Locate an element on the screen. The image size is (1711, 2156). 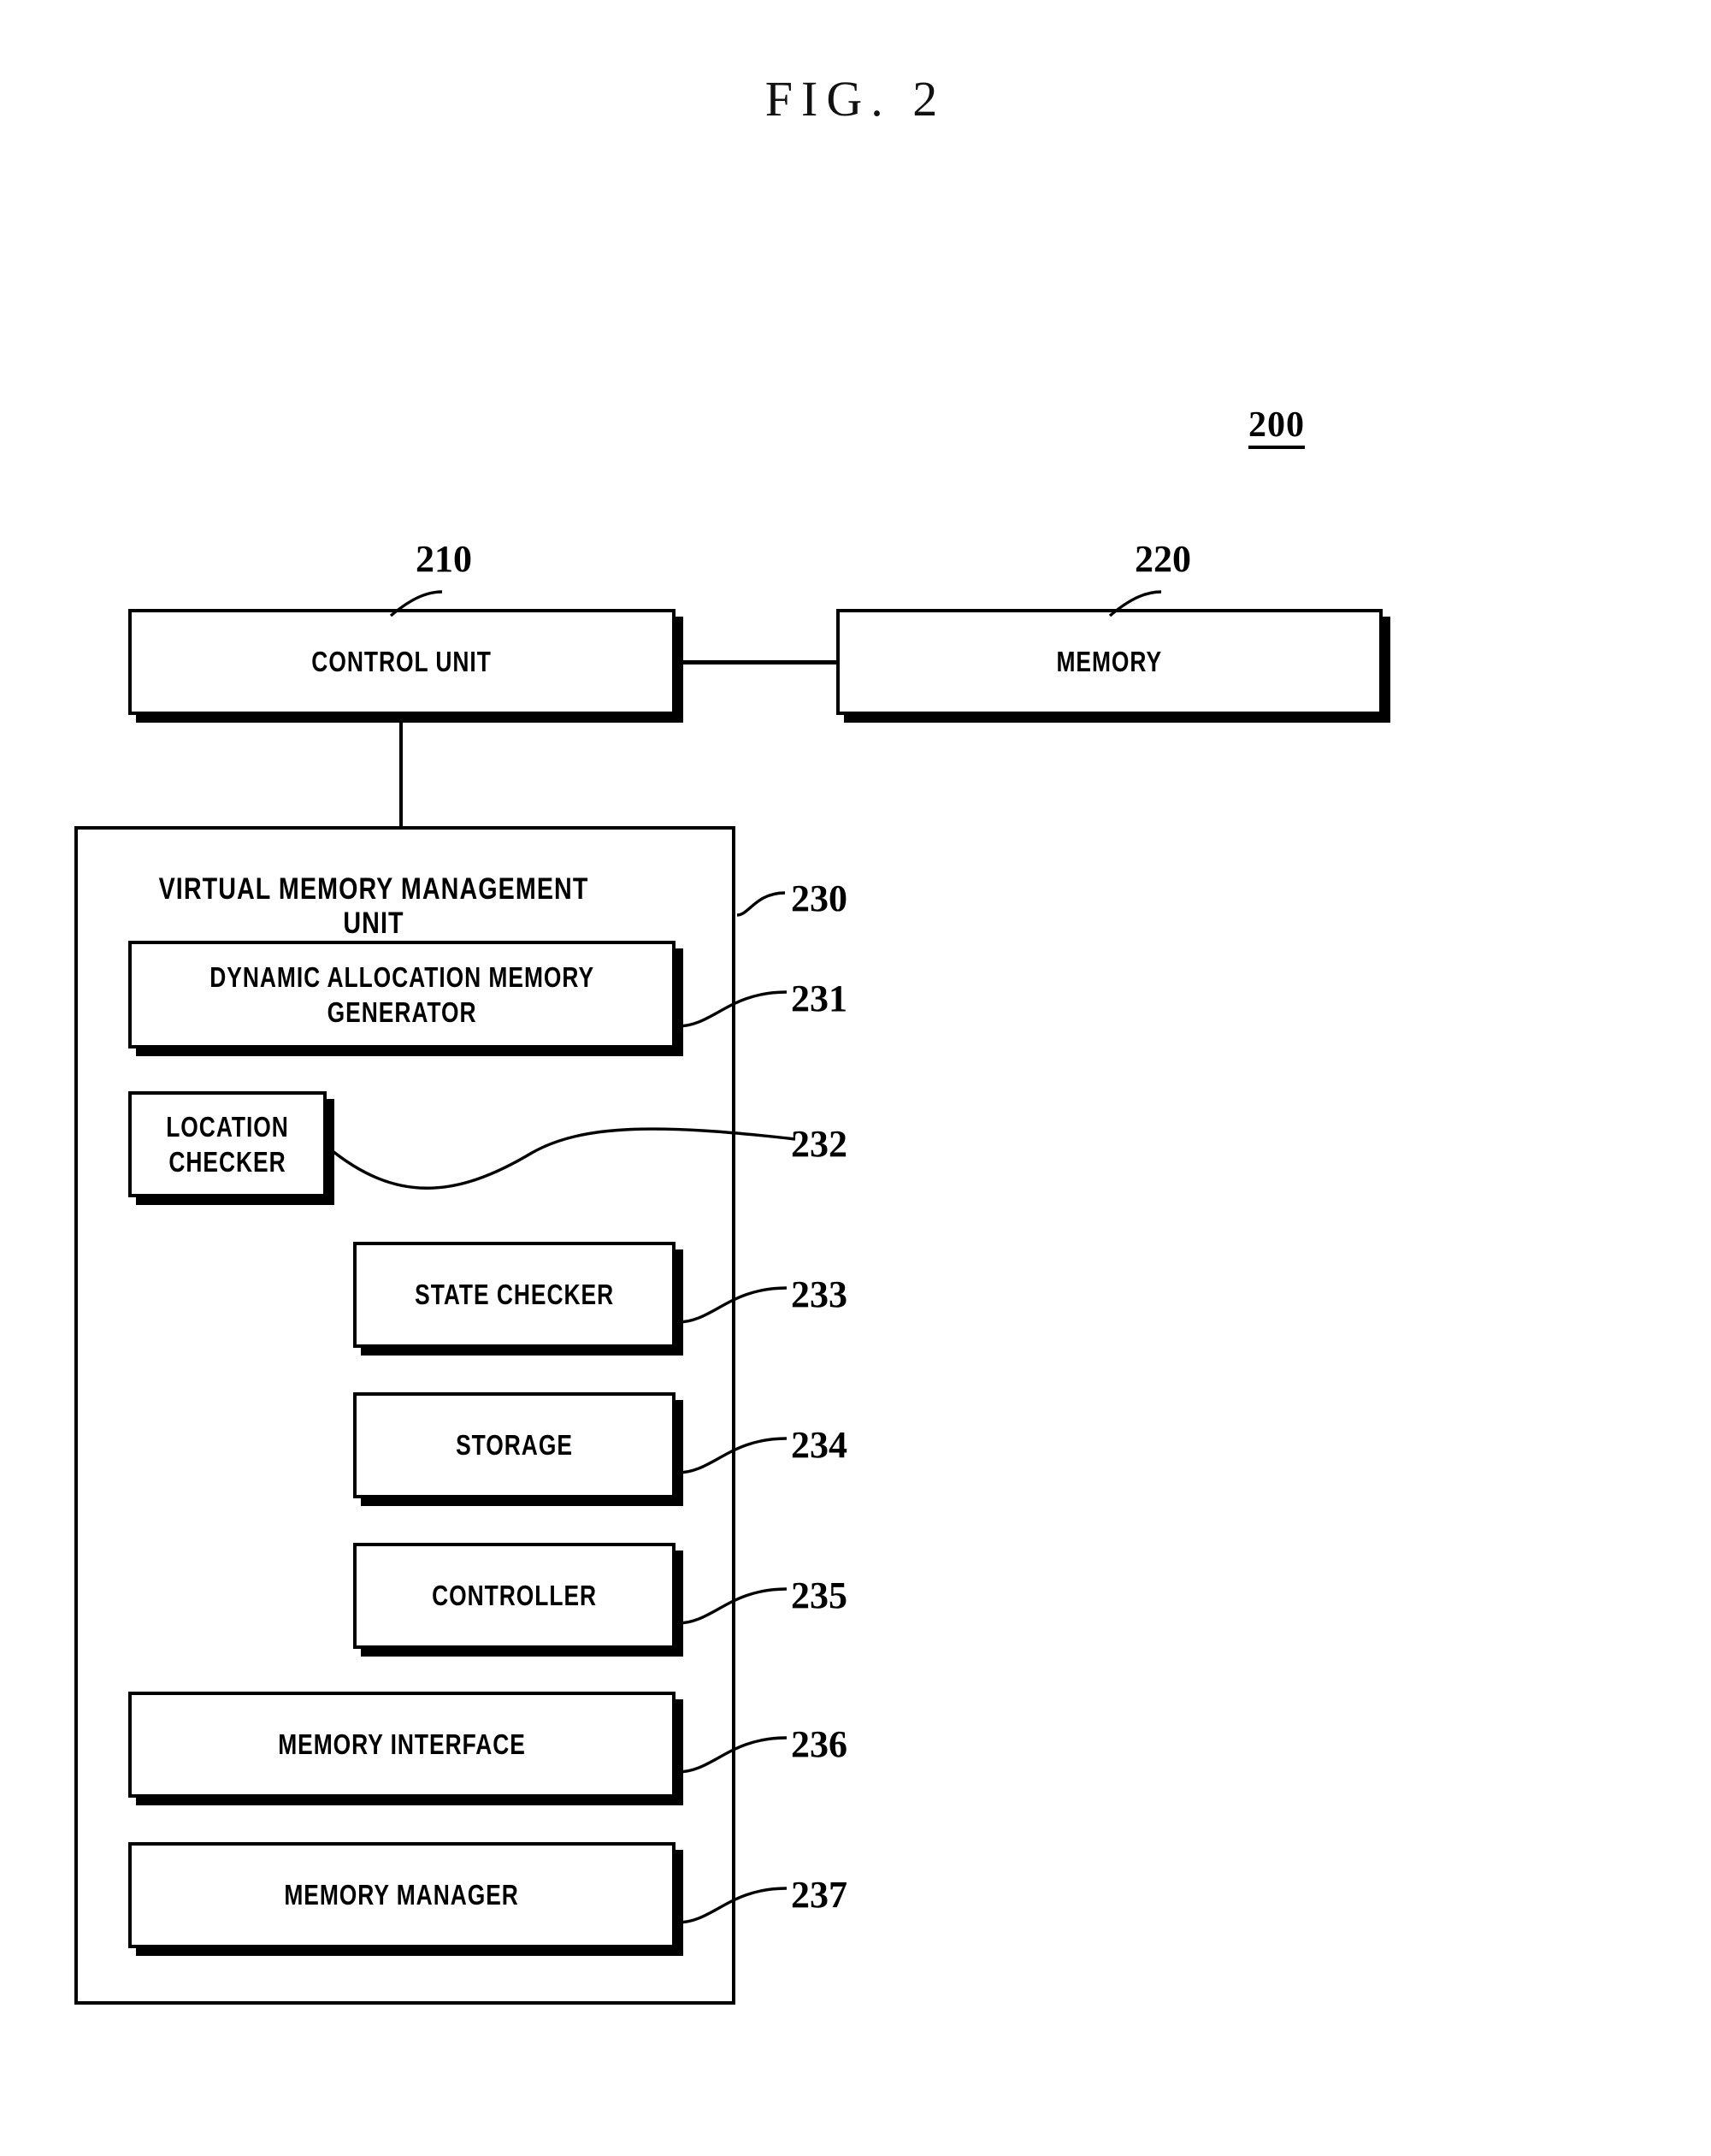
block-memory-manager: MEMORY MANAGER is located at coordinates (402, 1895).